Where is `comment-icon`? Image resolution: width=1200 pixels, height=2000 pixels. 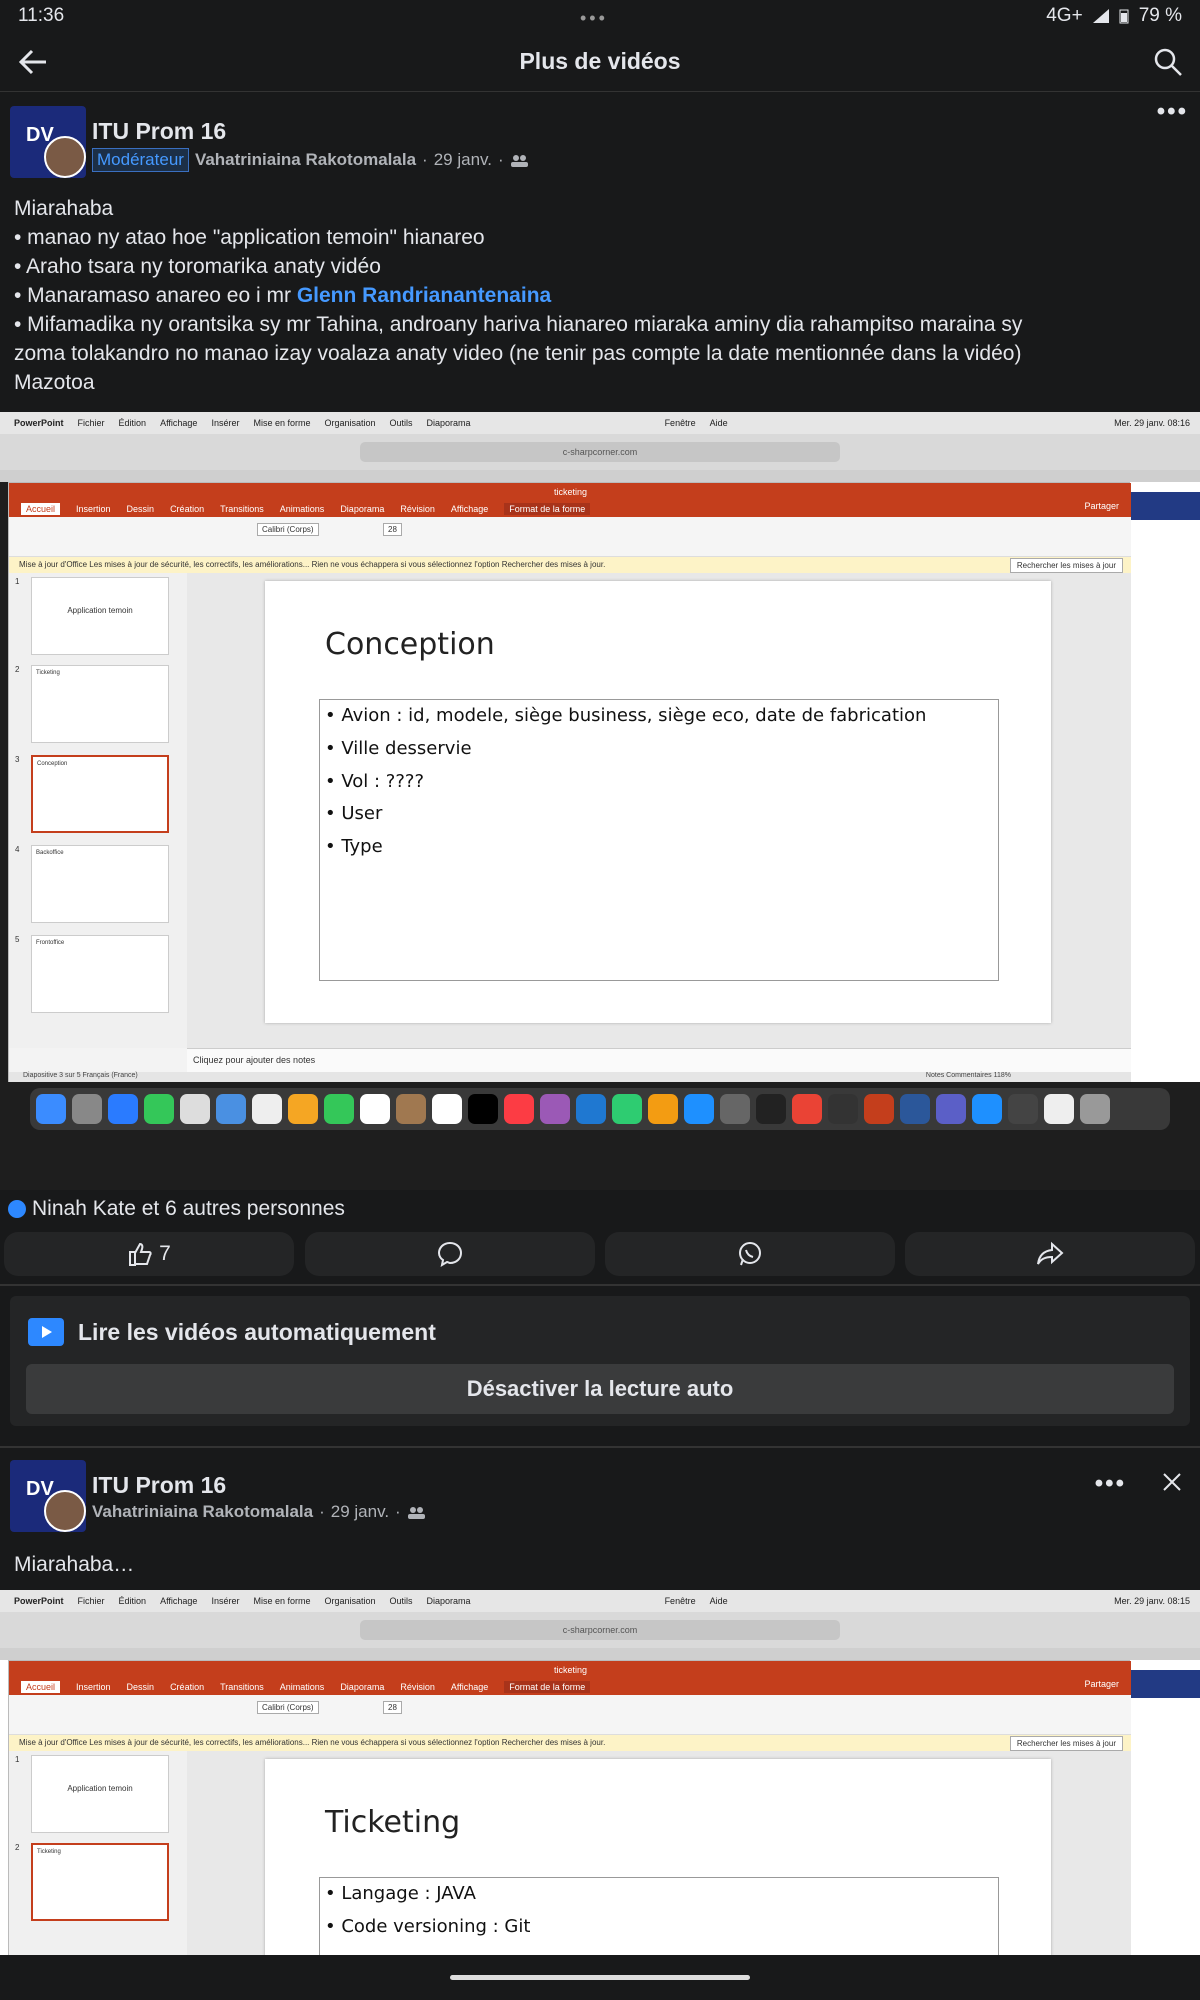
comment-icon is located at coordinates (450, 1254).